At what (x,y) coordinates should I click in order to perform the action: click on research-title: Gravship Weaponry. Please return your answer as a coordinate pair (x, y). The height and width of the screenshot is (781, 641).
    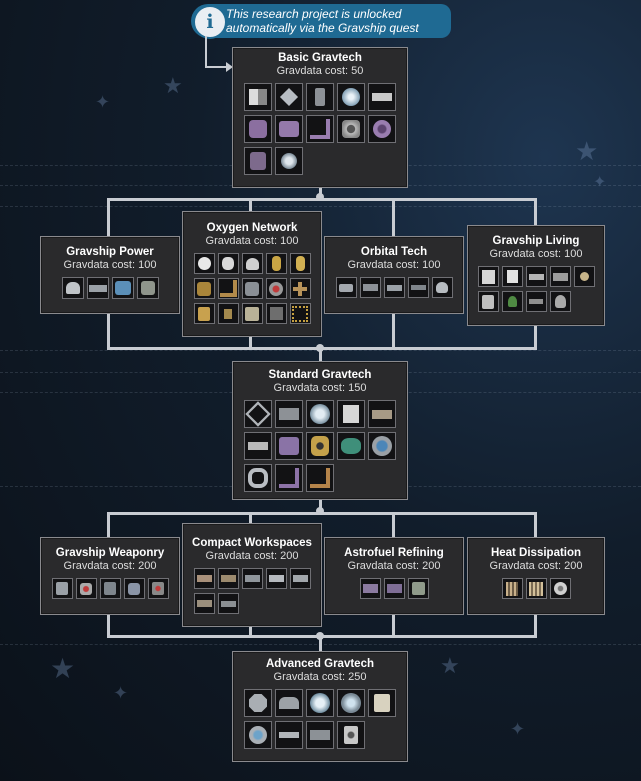
    Looking at the image, I should click on (110, 553).